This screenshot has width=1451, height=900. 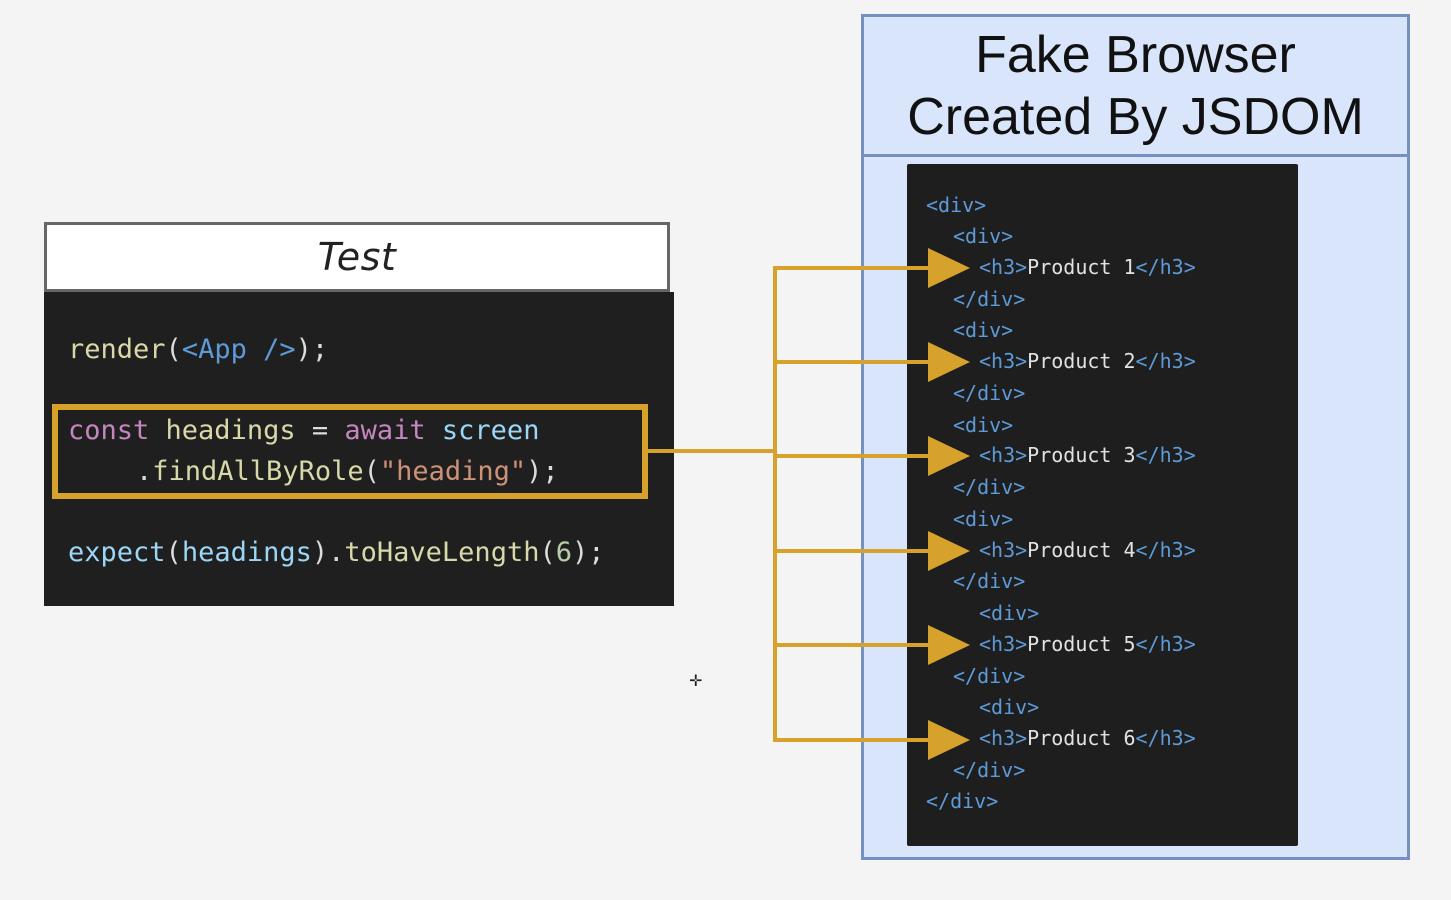 What do you see at coordinates (809, 504) in the screenshot?
I see `connector-arrows` at bounding box center [809, 504].